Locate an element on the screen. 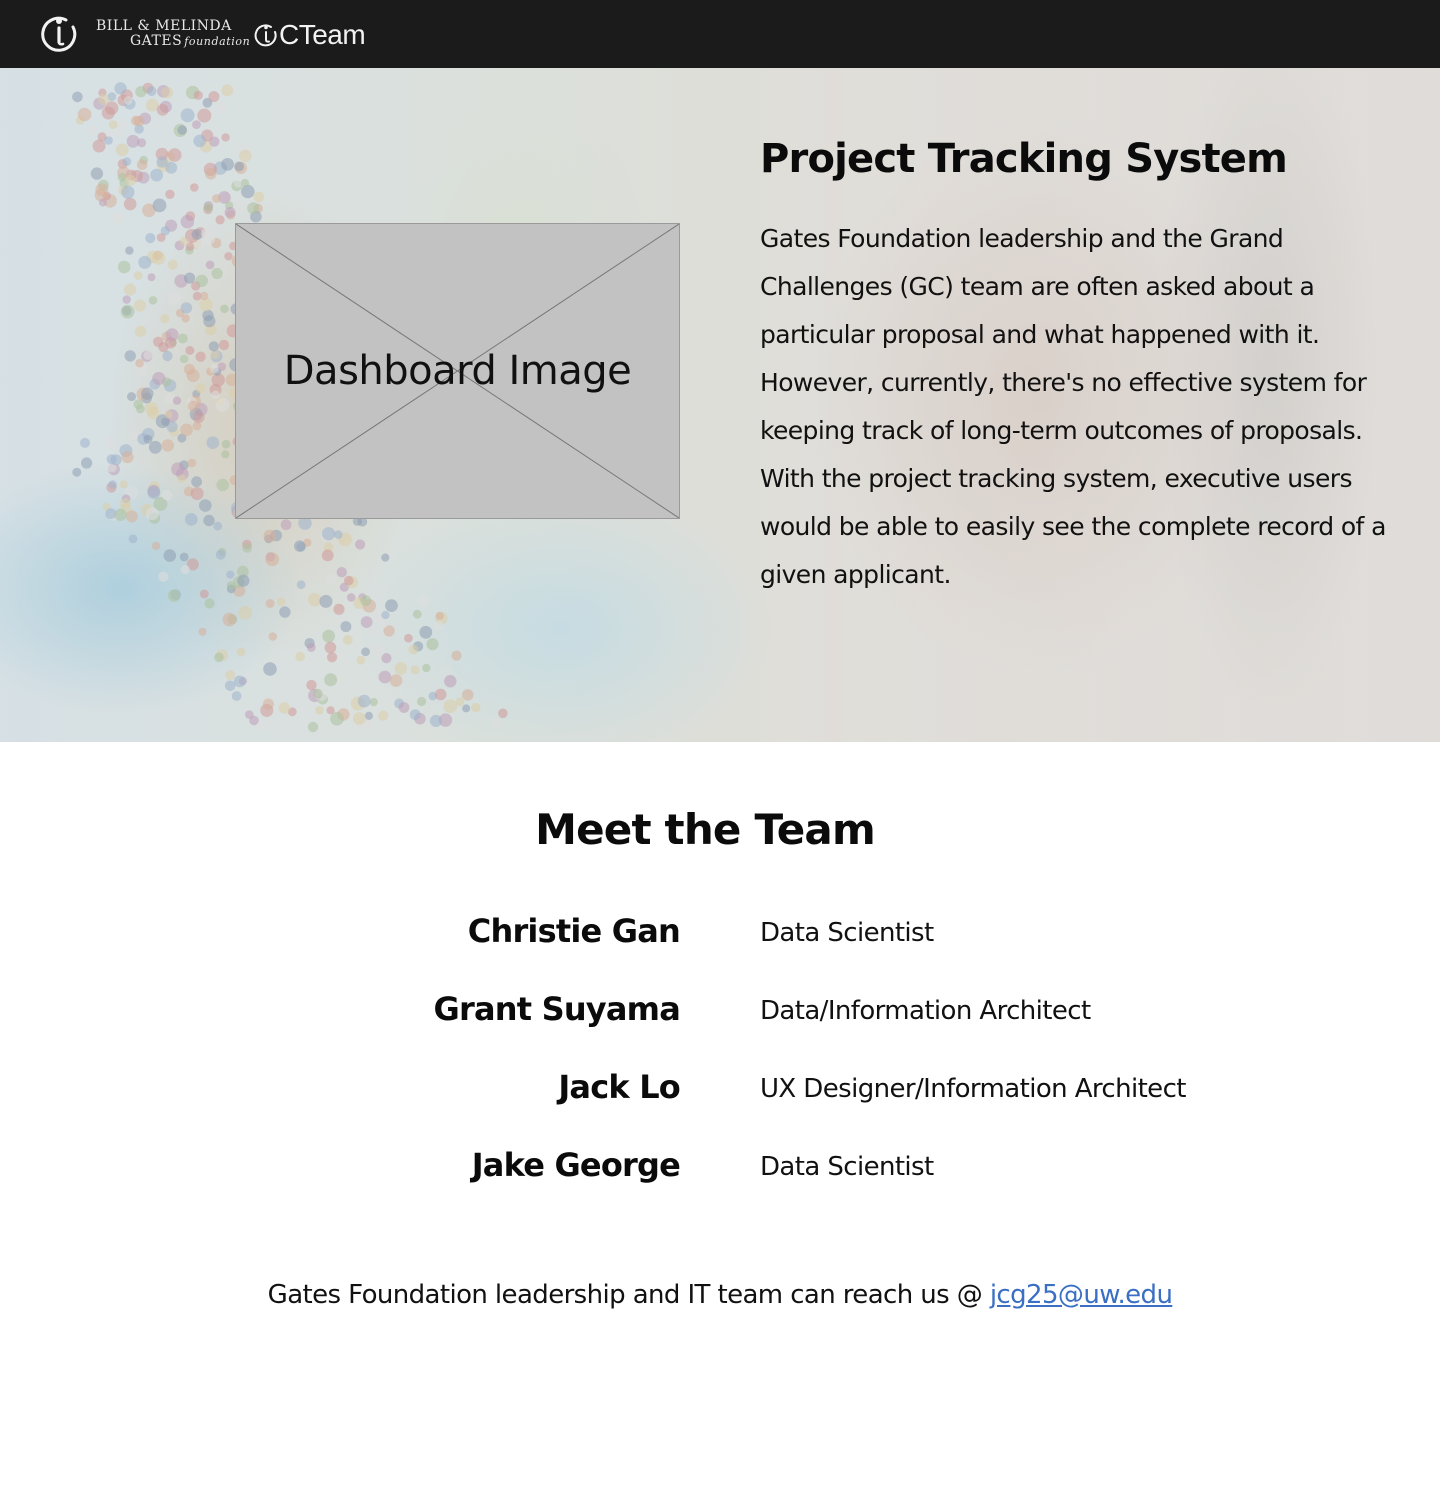 This screenshot has width=1440, height=1485. team-member-name: Christie Gan is located at coordinates (574, 931).